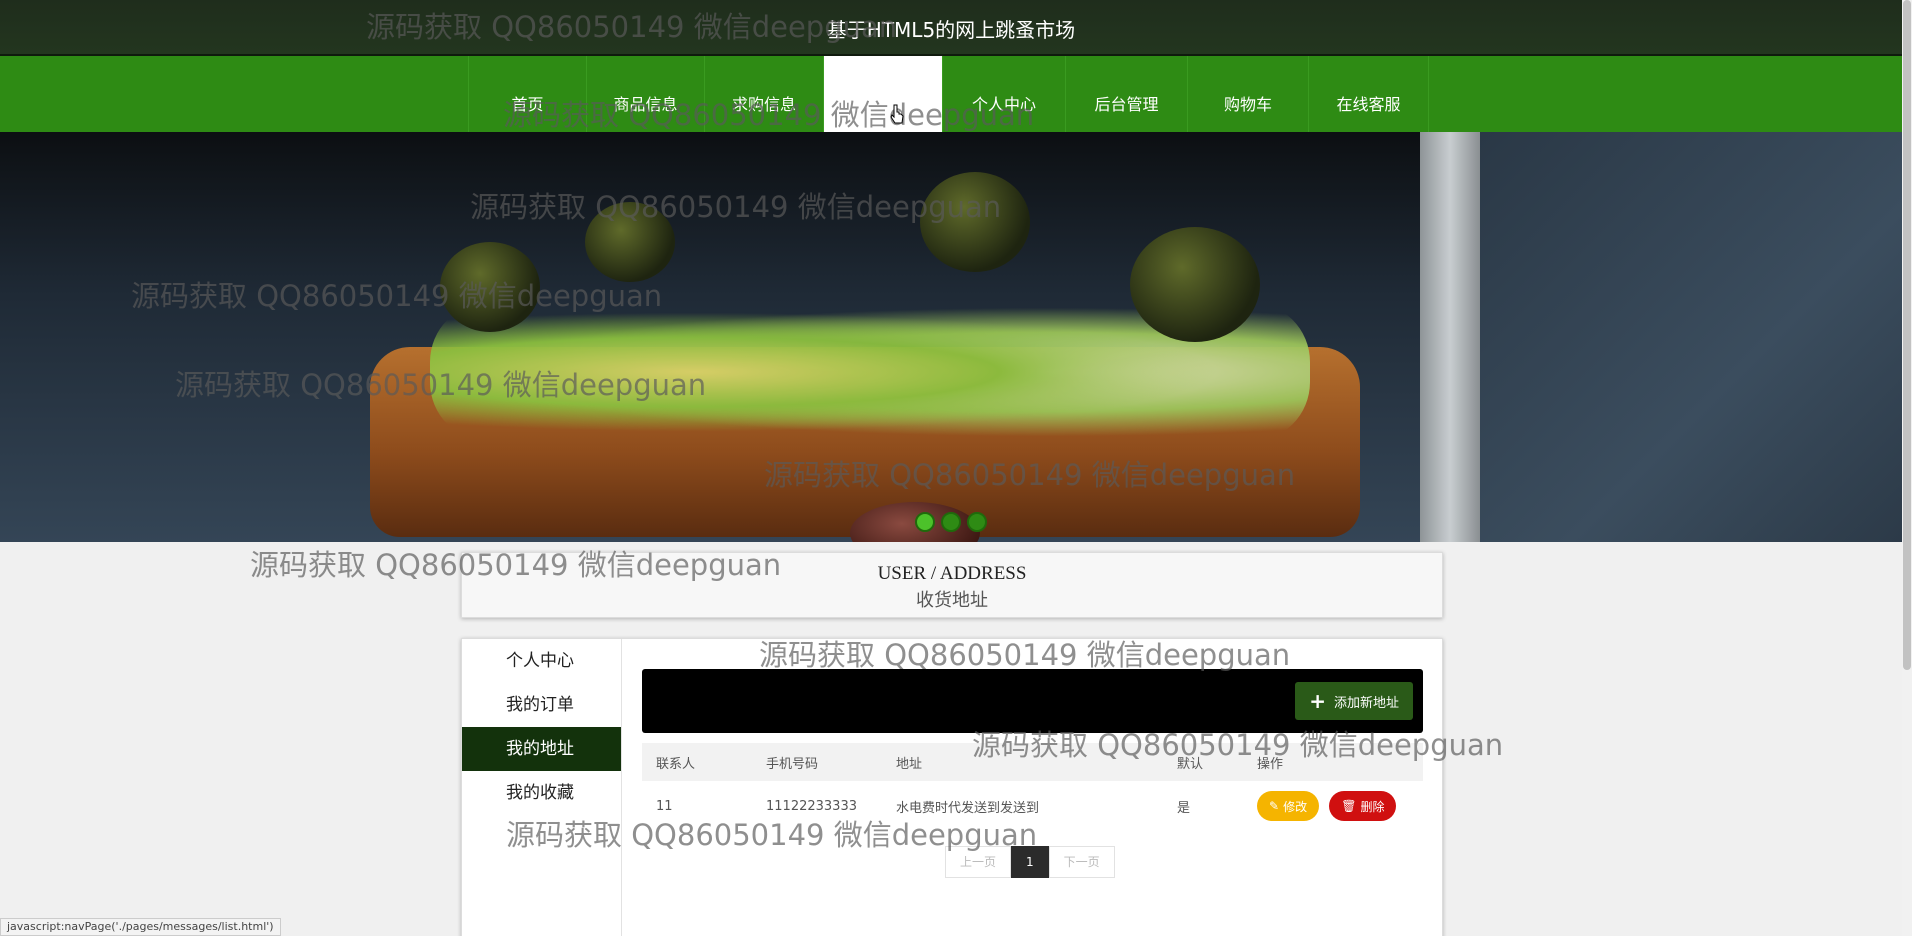 The image size is (1912, 936). Describe the element at coordinates (1333, 762) in the screenshot. I see `column-header-actions: 操作` at that location.